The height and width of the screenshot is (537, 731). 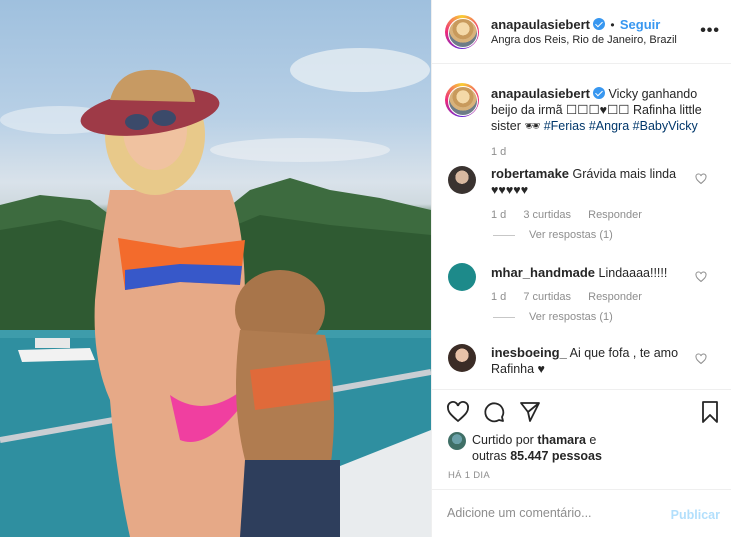 I want to click on liker-avatar, so click(x=457, y=441).